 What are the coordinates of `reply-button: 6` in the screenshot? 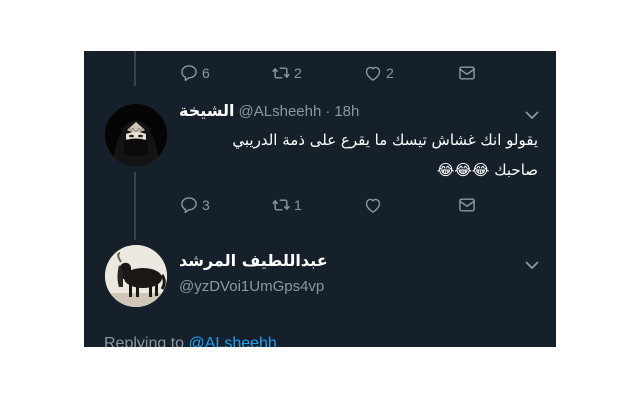 It's located at (194, 73).